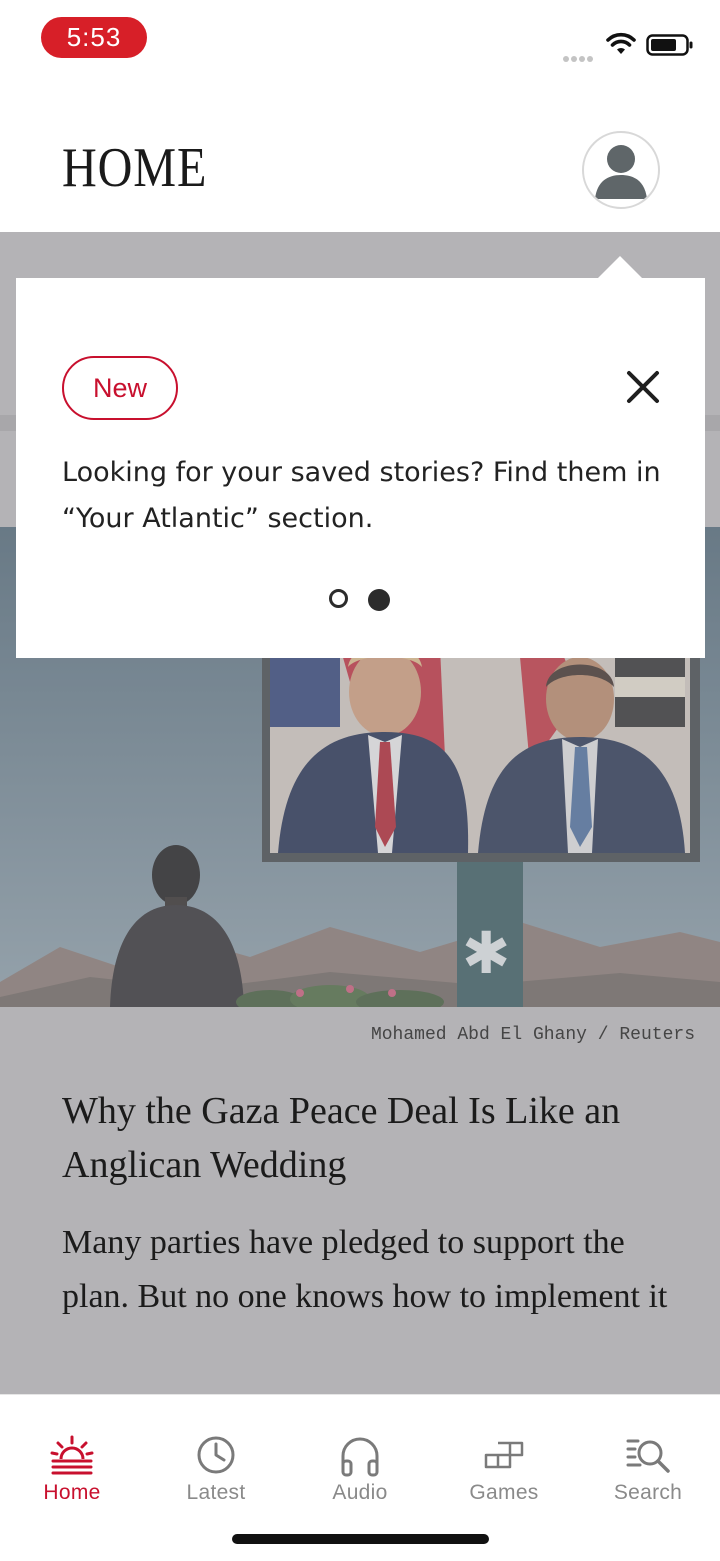 This screenshot has width=720, height=1561. Describe the element at coordinates (72, 1455) in the screenshot. I see `home-sunrise-icon` at that location.